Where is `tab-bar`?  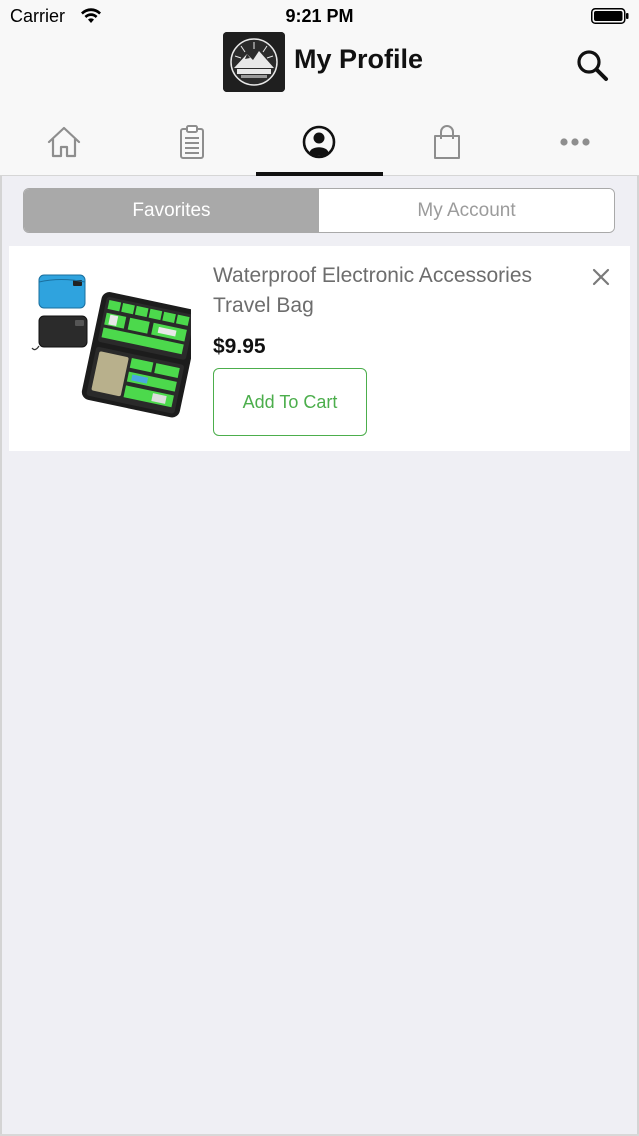
tab-bar is located at coordinates (319, 142).